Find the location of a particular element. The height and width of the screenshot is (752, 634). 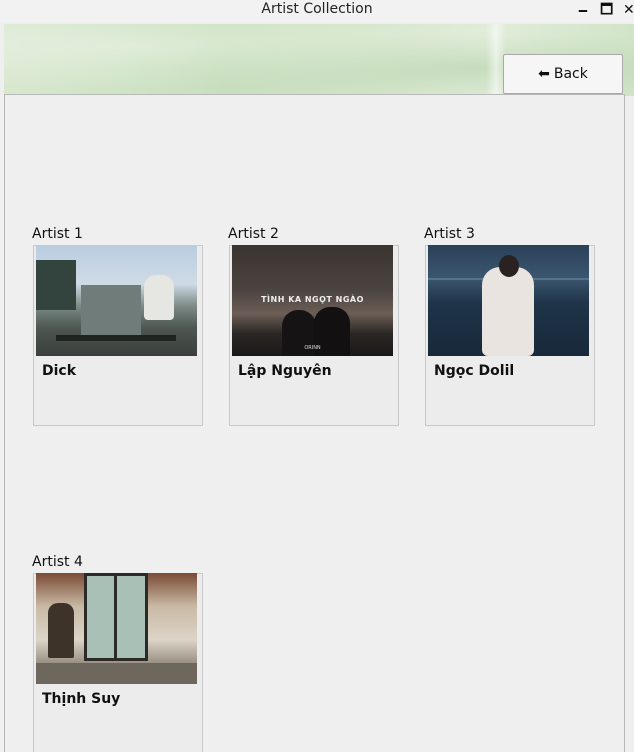

window-title: Artist Collection is located at coordinates (317, 9).